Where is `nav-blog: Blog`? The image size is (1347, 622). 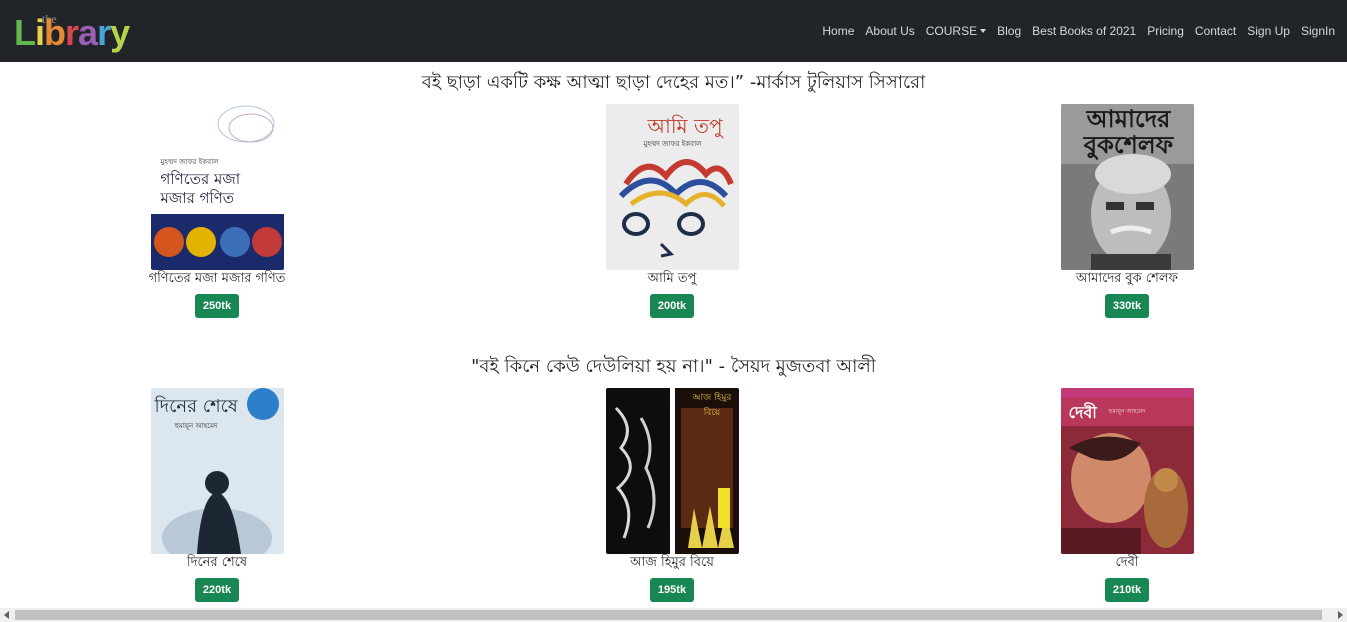
nav-blog: Blog is located at coordinates (1009, 31).